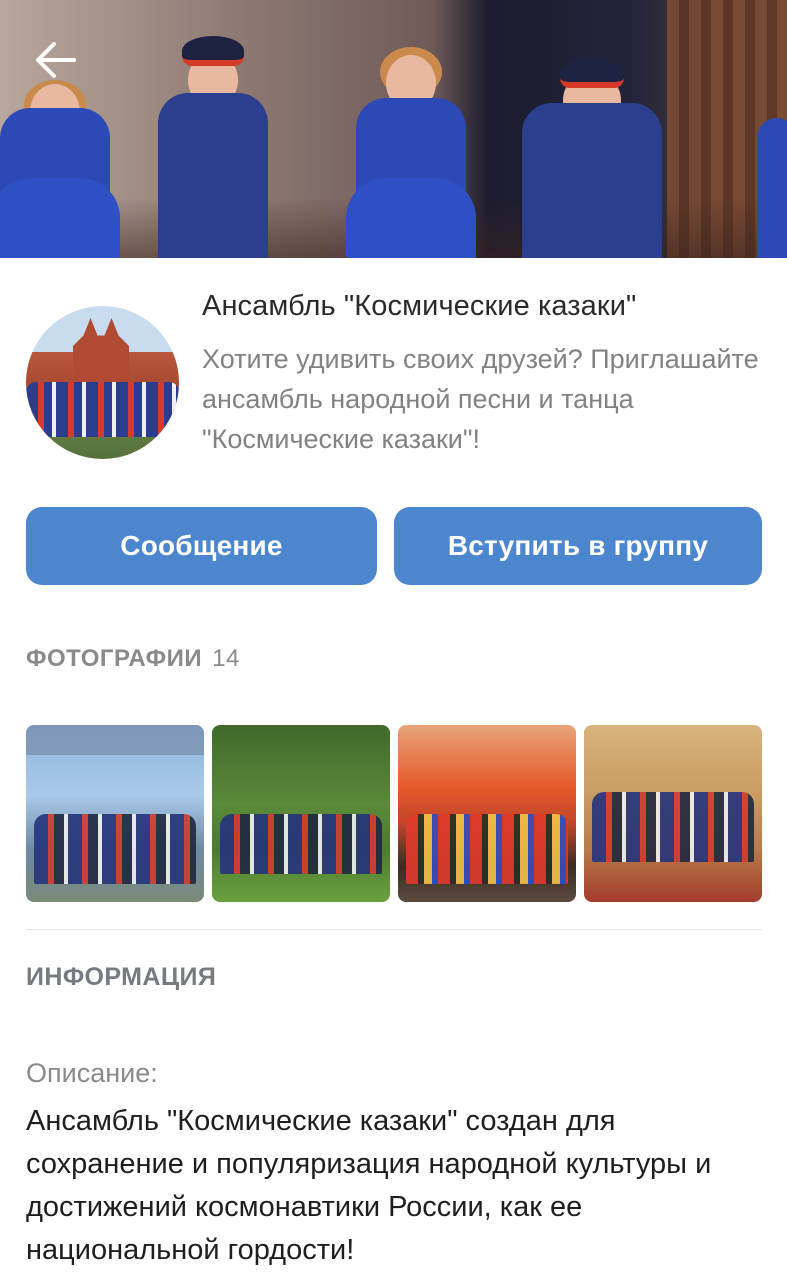  Describe the element at coordinates (394, 929) in the screenshot. I see `section-divider` at that location.